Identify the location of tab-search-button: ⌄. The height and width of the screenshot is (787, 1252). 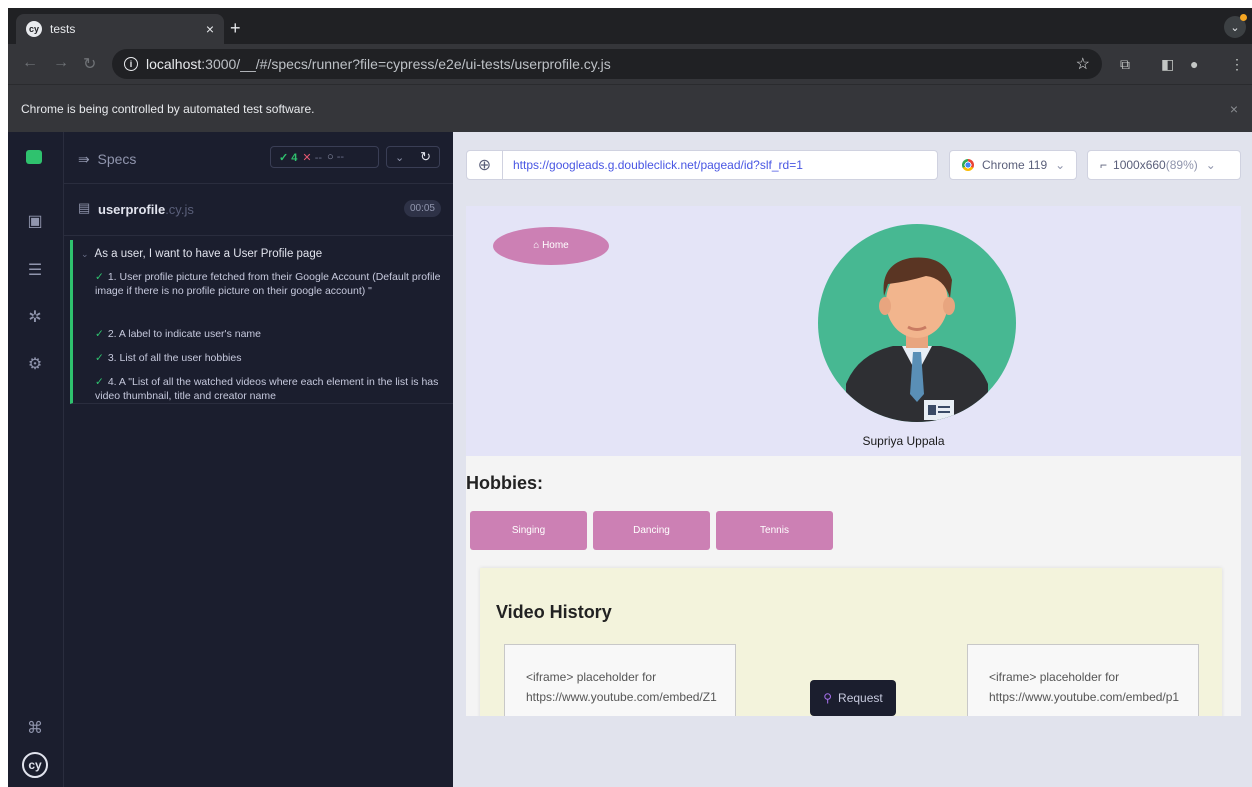
(1235, 26).